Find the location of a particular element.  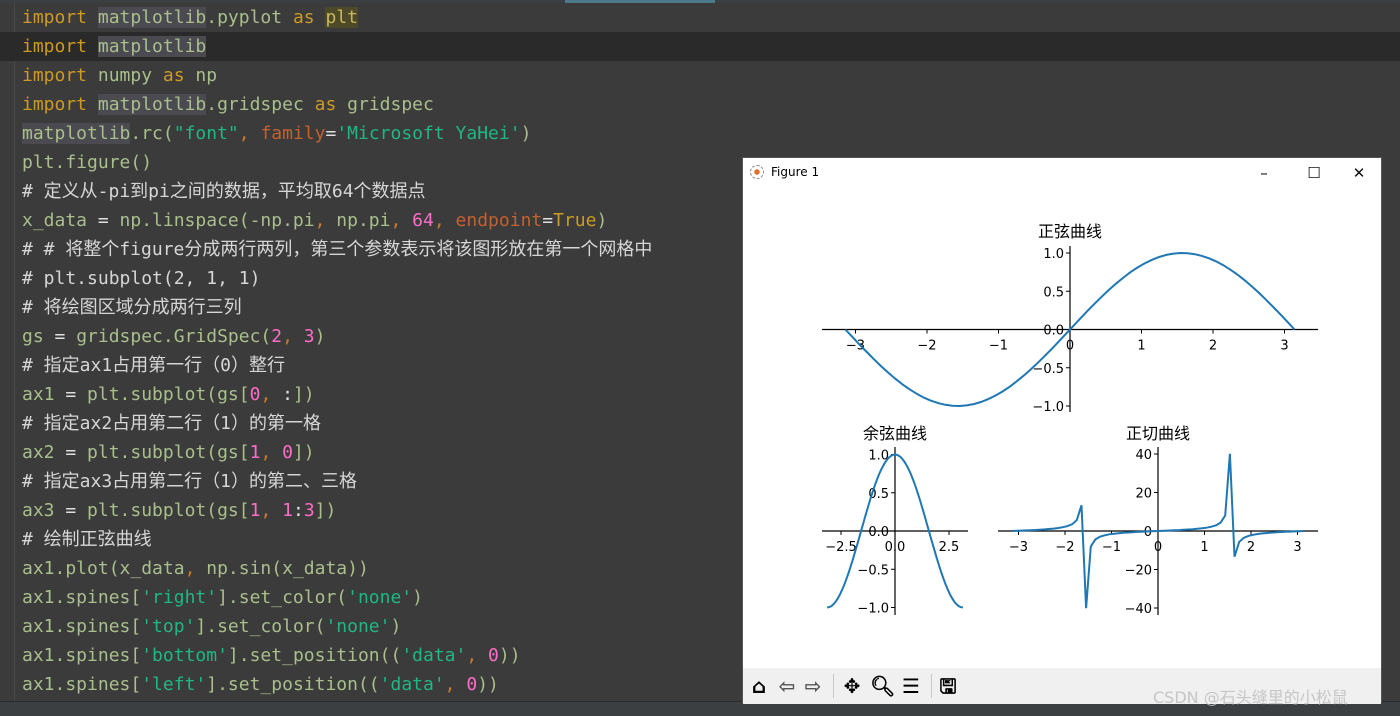

y-tick-label: 40 is located at coordinates (1143, 455).